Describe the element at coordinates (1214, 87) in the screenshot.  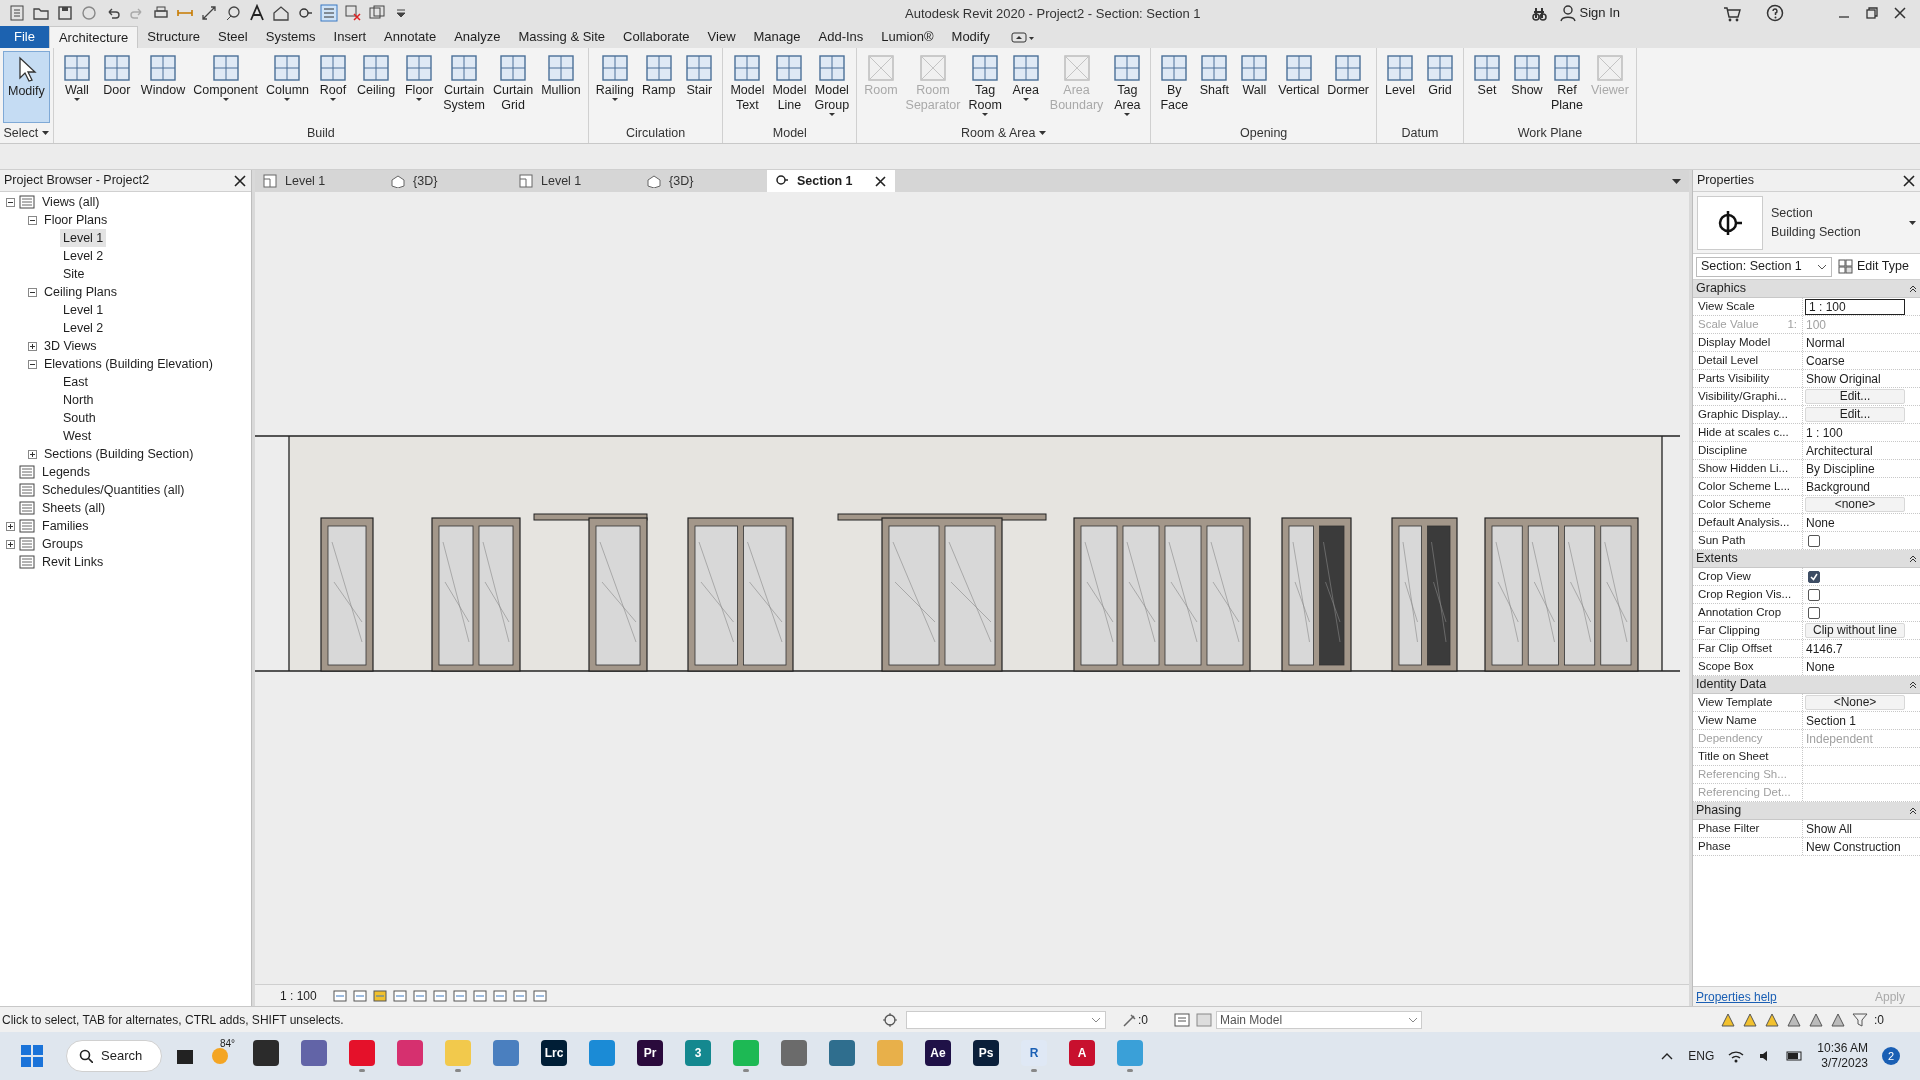
I see `ribbon-tool-button: Shaft` at that location.